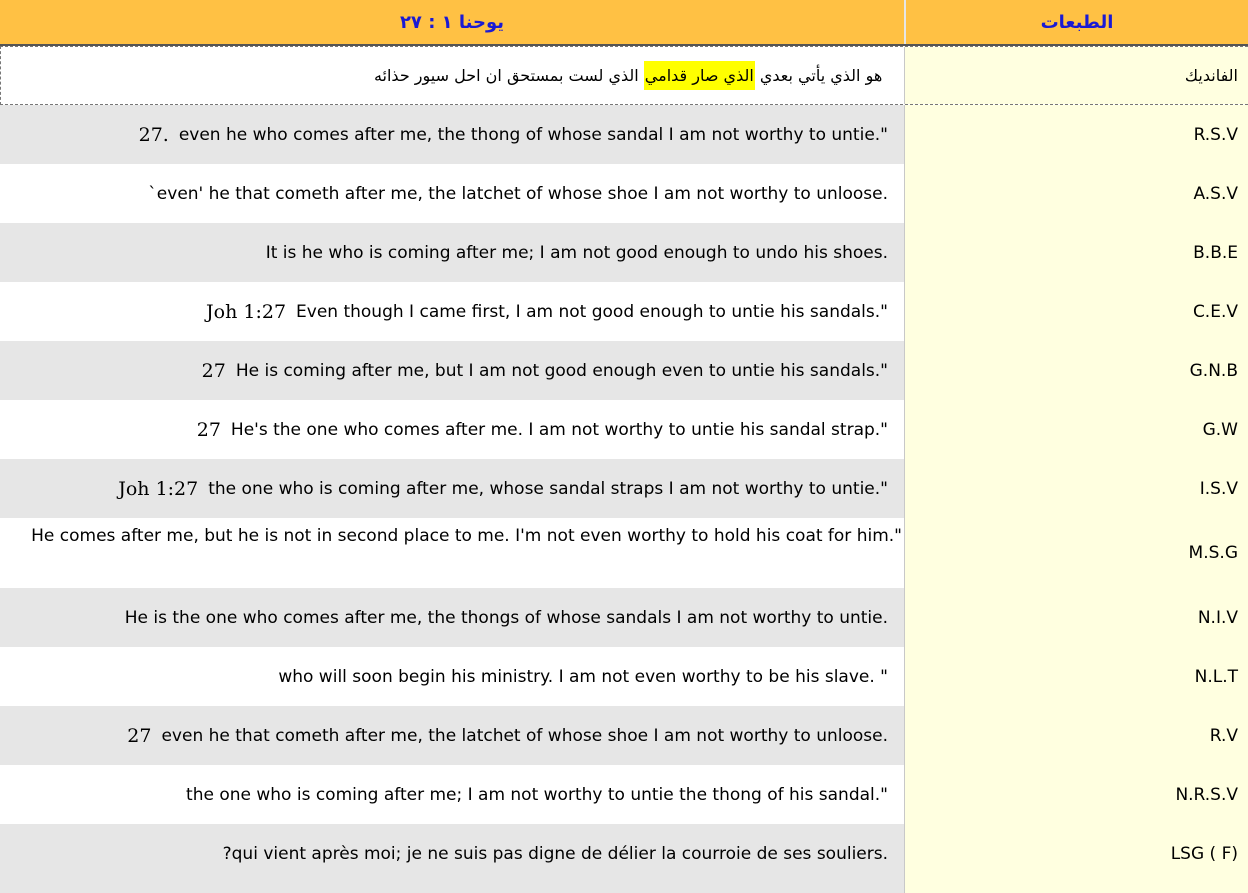  What do you see at coordinates (1076, 429) in the screenshot?
I see `version-label: G.W` at bounding box center [1076, 429].